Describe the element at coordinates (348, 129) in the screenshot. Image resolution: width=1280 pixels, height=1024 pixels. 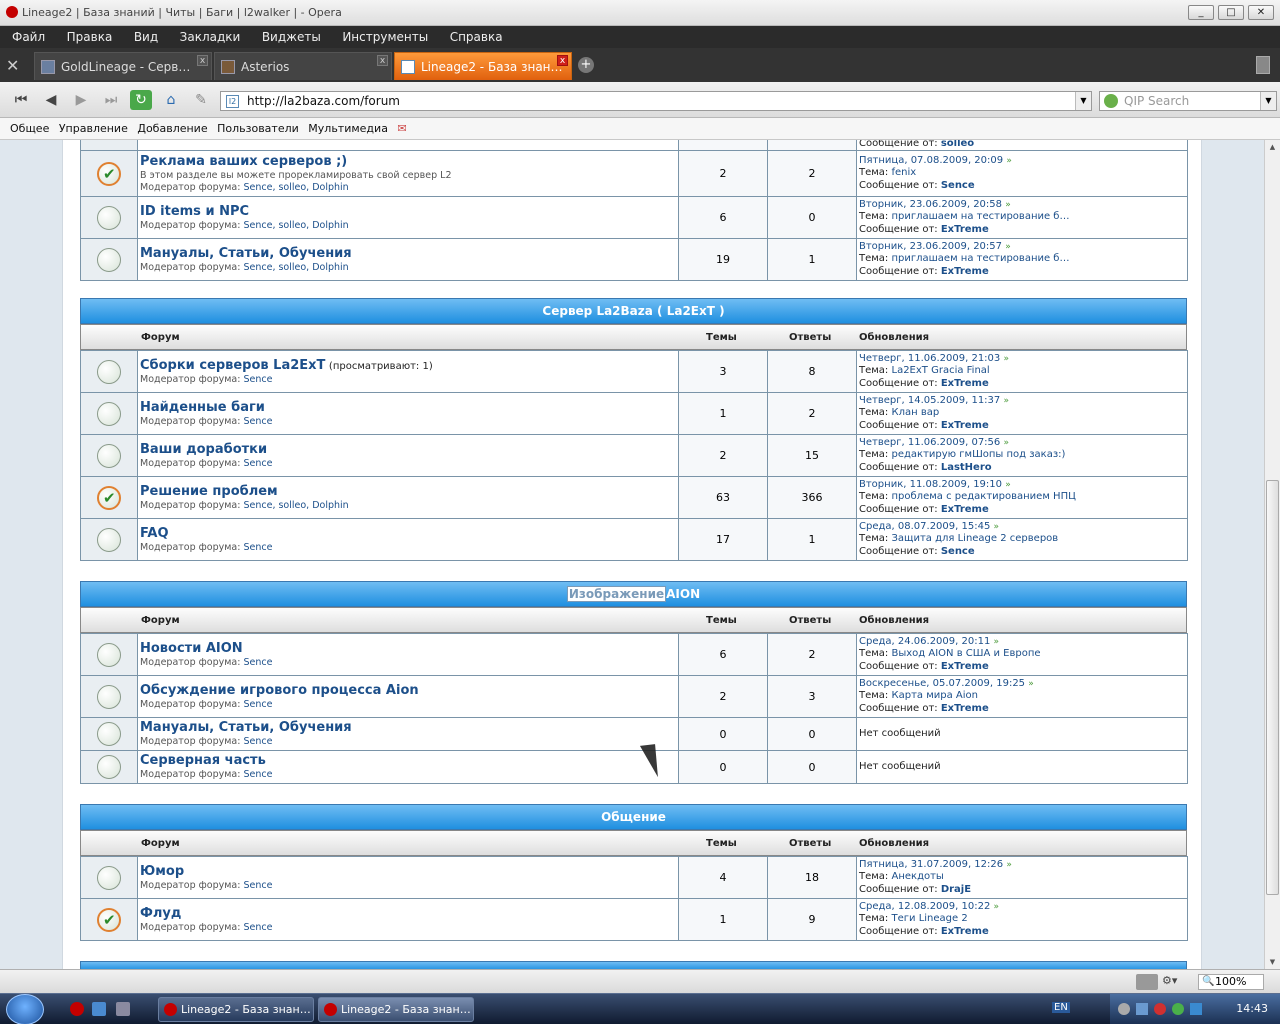
I see `bookmark-multimedia: Мультимедиа` at that location.